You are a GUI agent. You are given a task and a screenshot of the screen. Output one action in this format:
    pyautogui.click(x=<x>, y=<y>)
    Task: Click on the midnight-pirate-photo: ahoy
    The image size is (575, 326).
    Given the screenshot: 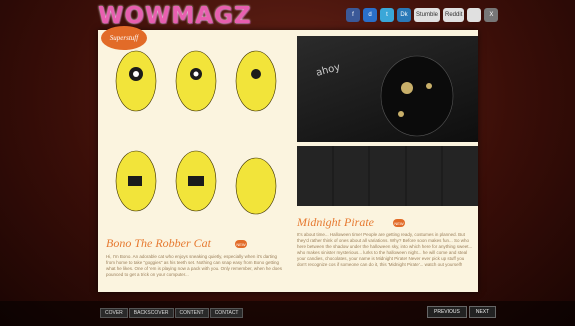 What is the action you would take?
    pyautogui.click(x=387, y=89)
    